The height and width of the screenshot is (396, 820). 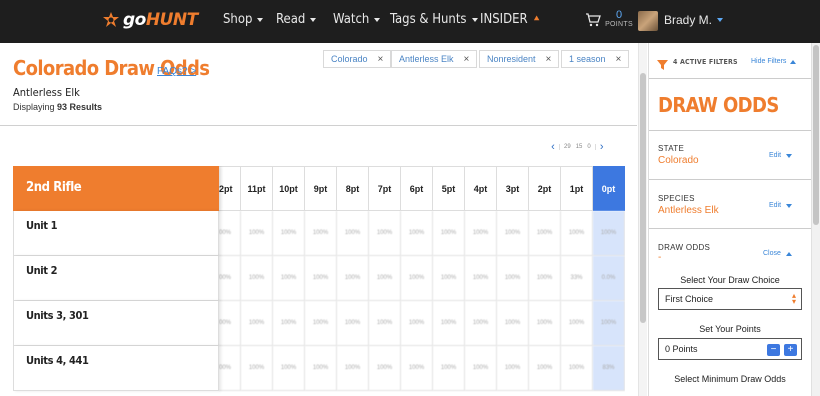 What do you see at coordinates (116, 323) in the screenshot?
I see `table-row-unit: Units 3, 301` at bounding box center [116, 323].